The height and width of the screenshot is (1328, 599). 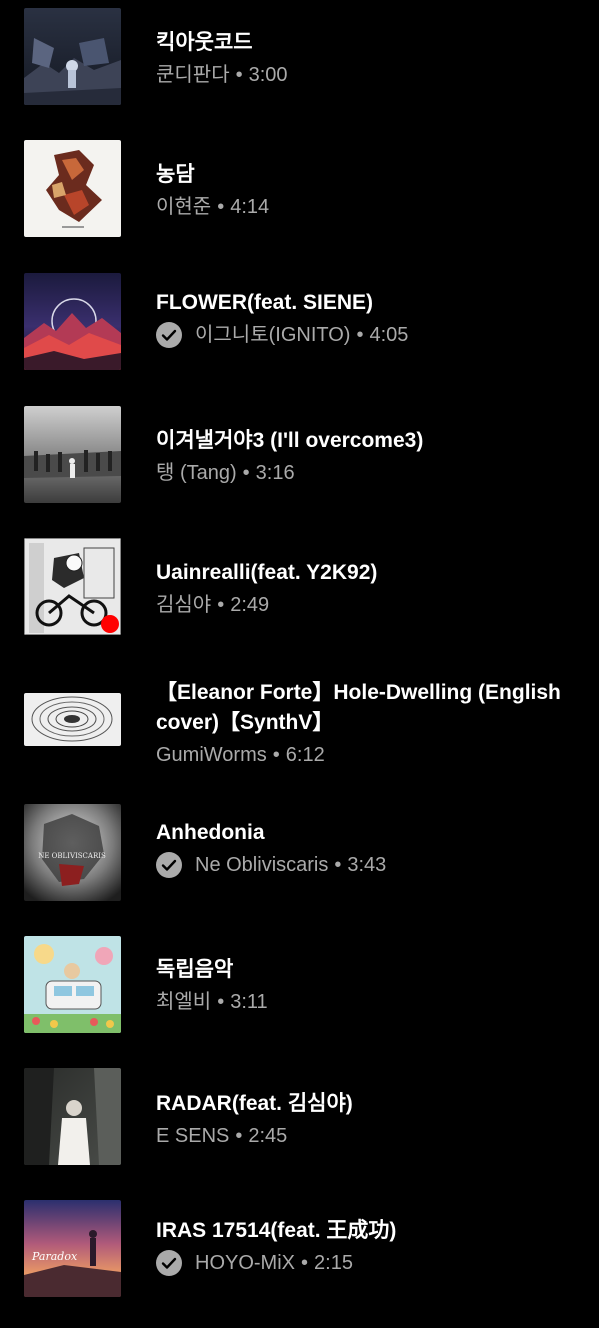 I want to click on track-subtitle: GumiWorms • 6:12, so click(x=367, y=755).